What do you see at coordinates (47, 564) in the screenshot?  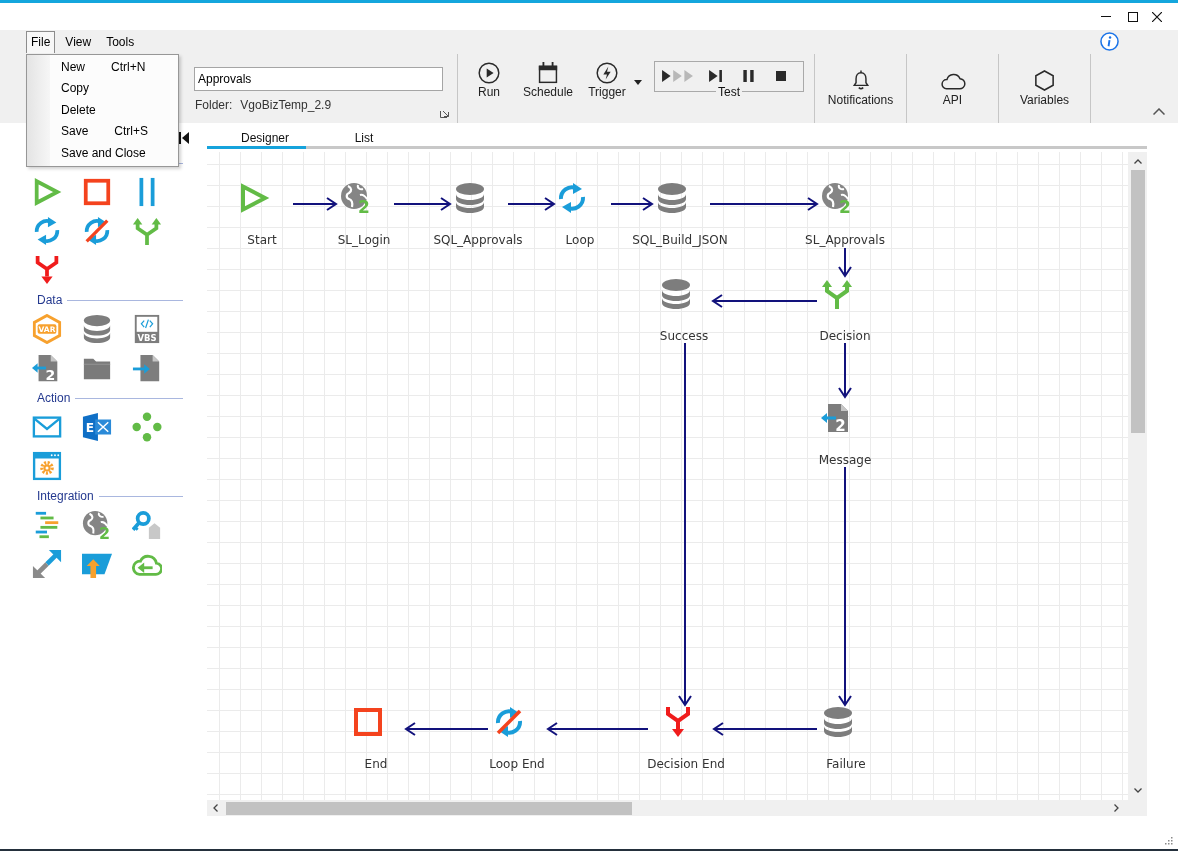 I see `diagonal-arrows-icon` at bounding box center [47, 564].